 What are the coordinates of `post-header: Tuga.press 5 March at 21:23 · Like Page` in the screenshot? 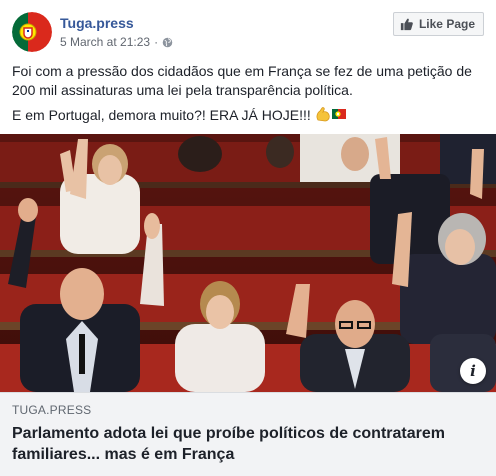 It's located at (248, 32).